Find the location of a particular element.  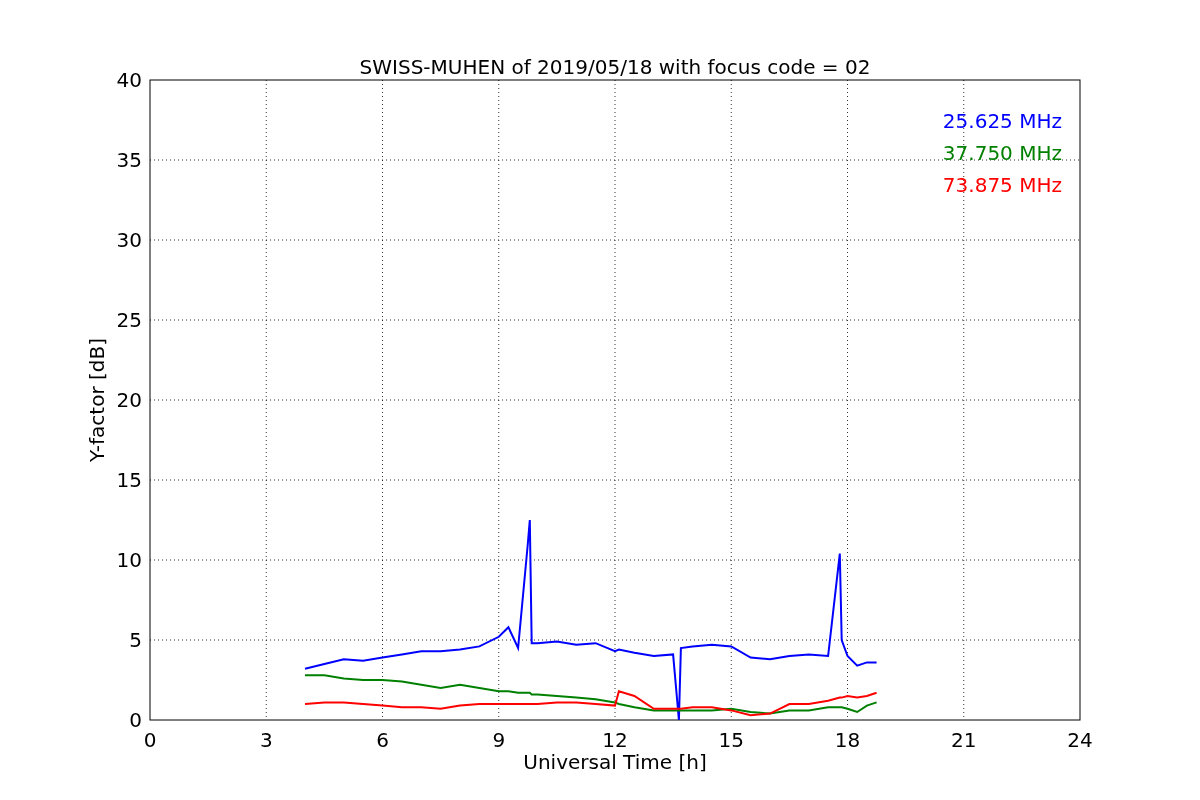

x-tick-label: 9 is located at coordinates (499, 740).